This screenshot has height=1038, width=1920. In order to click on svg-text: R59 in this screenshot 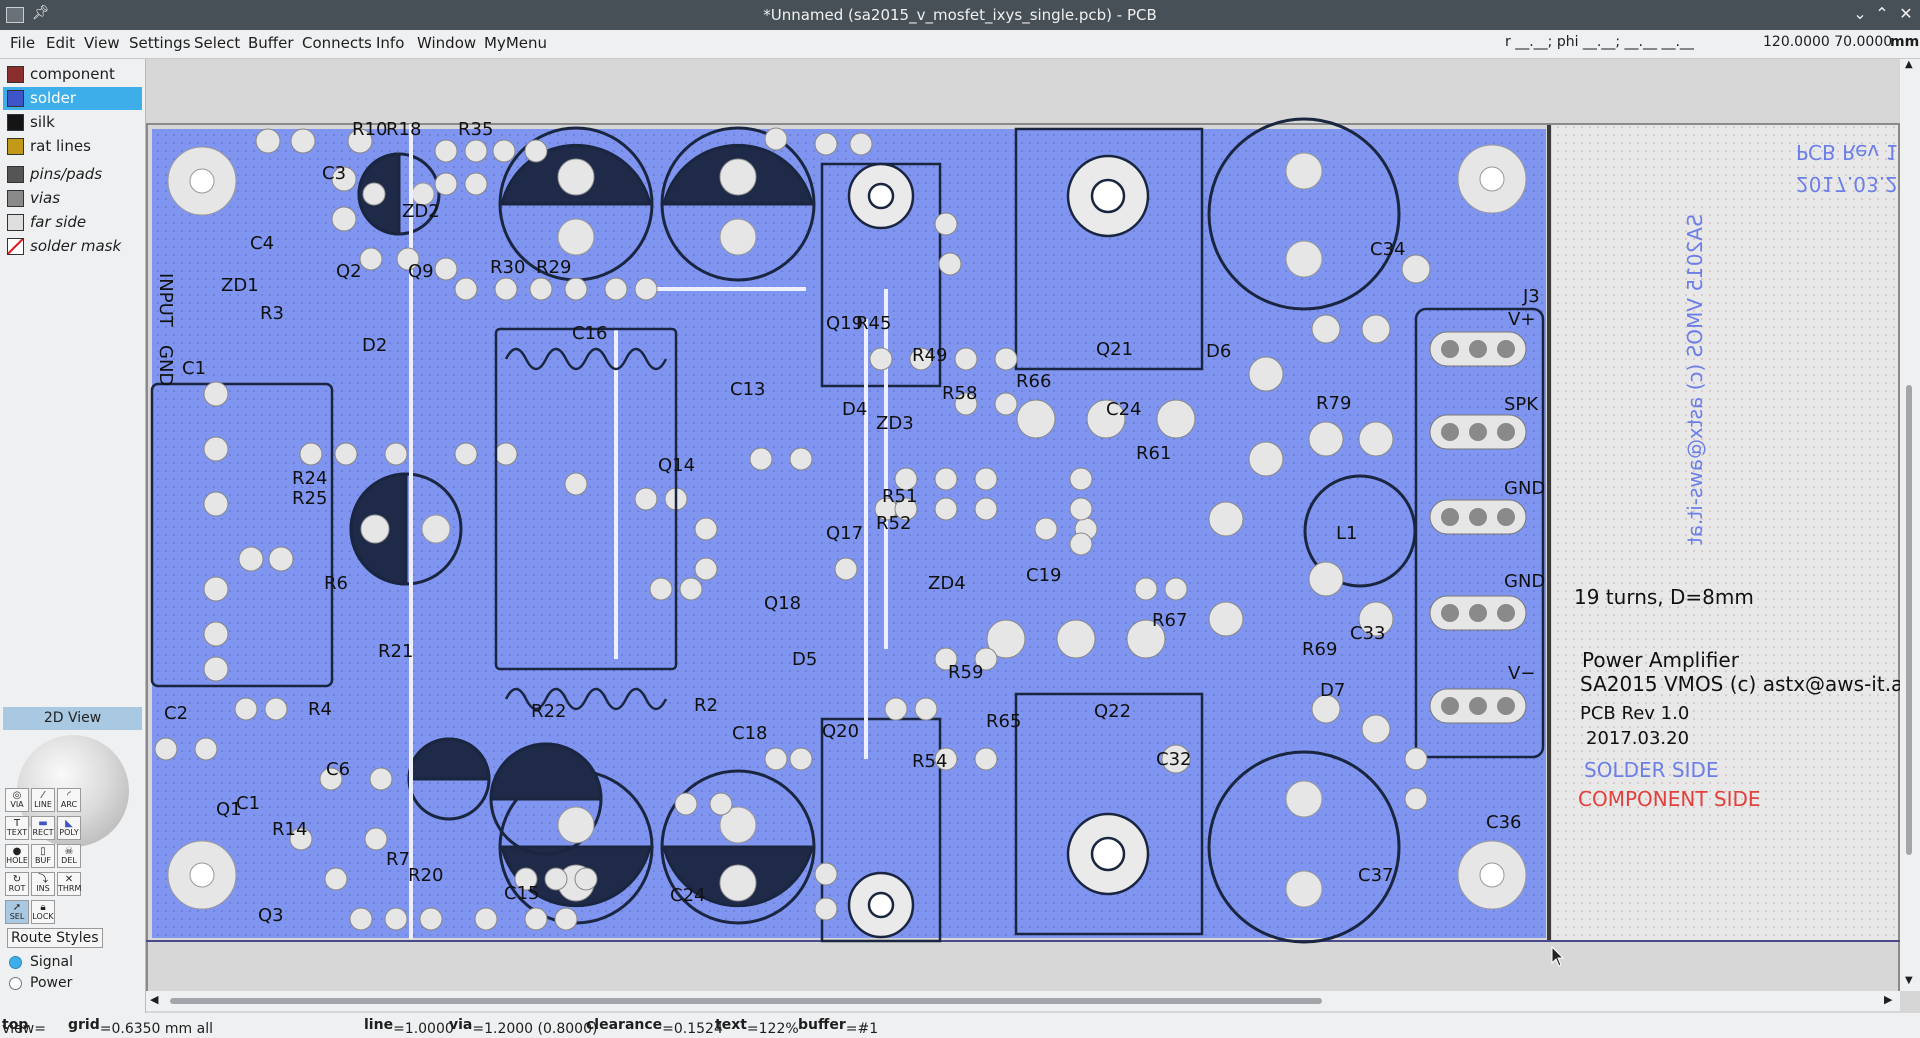, I will do `click(965, 672)`.